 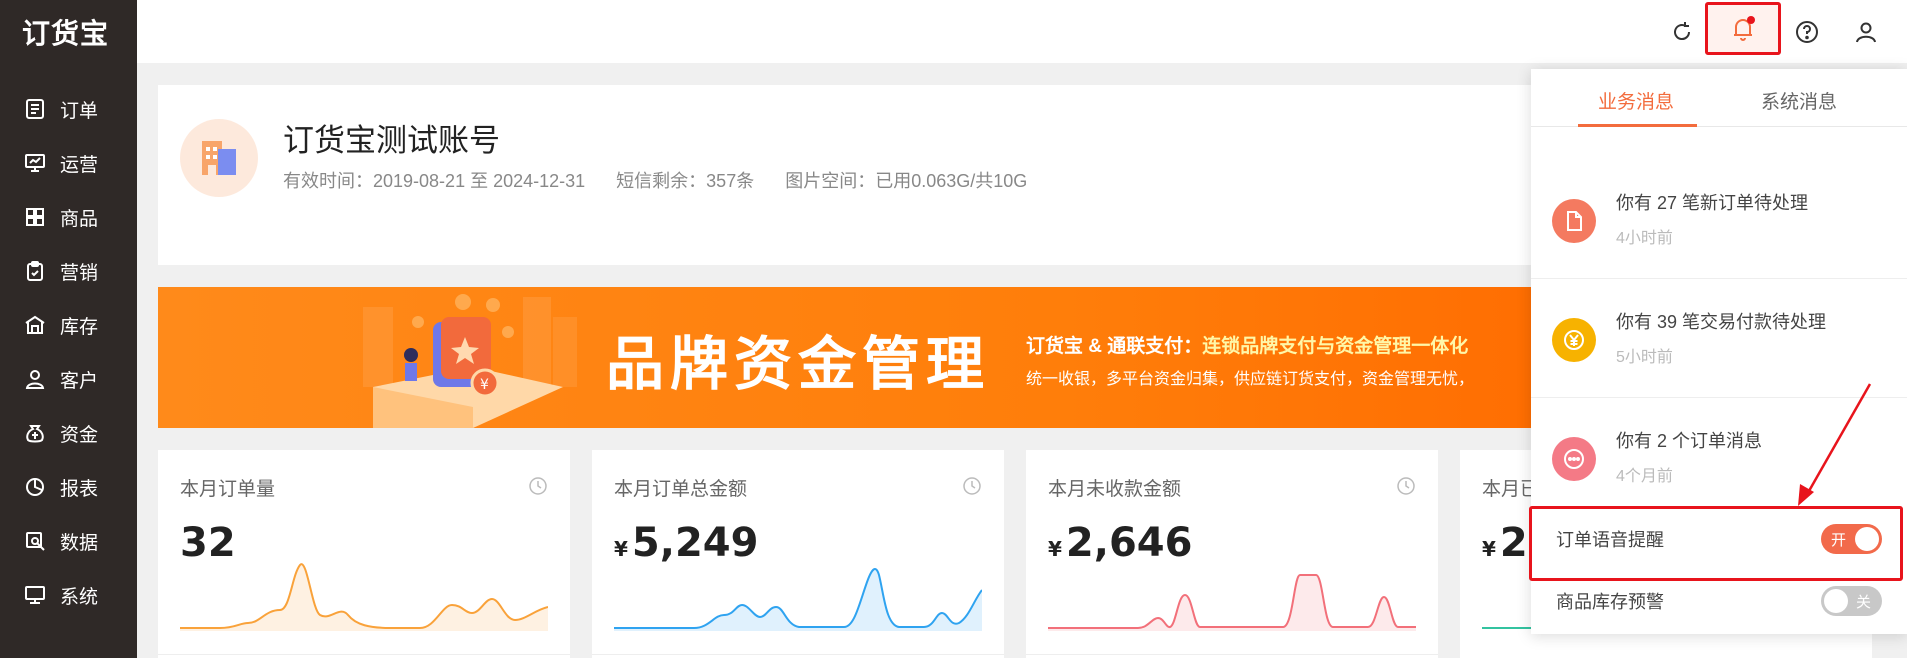 I want to click on sidebar-item-inventory: 库存, so click(x=68, y=325).